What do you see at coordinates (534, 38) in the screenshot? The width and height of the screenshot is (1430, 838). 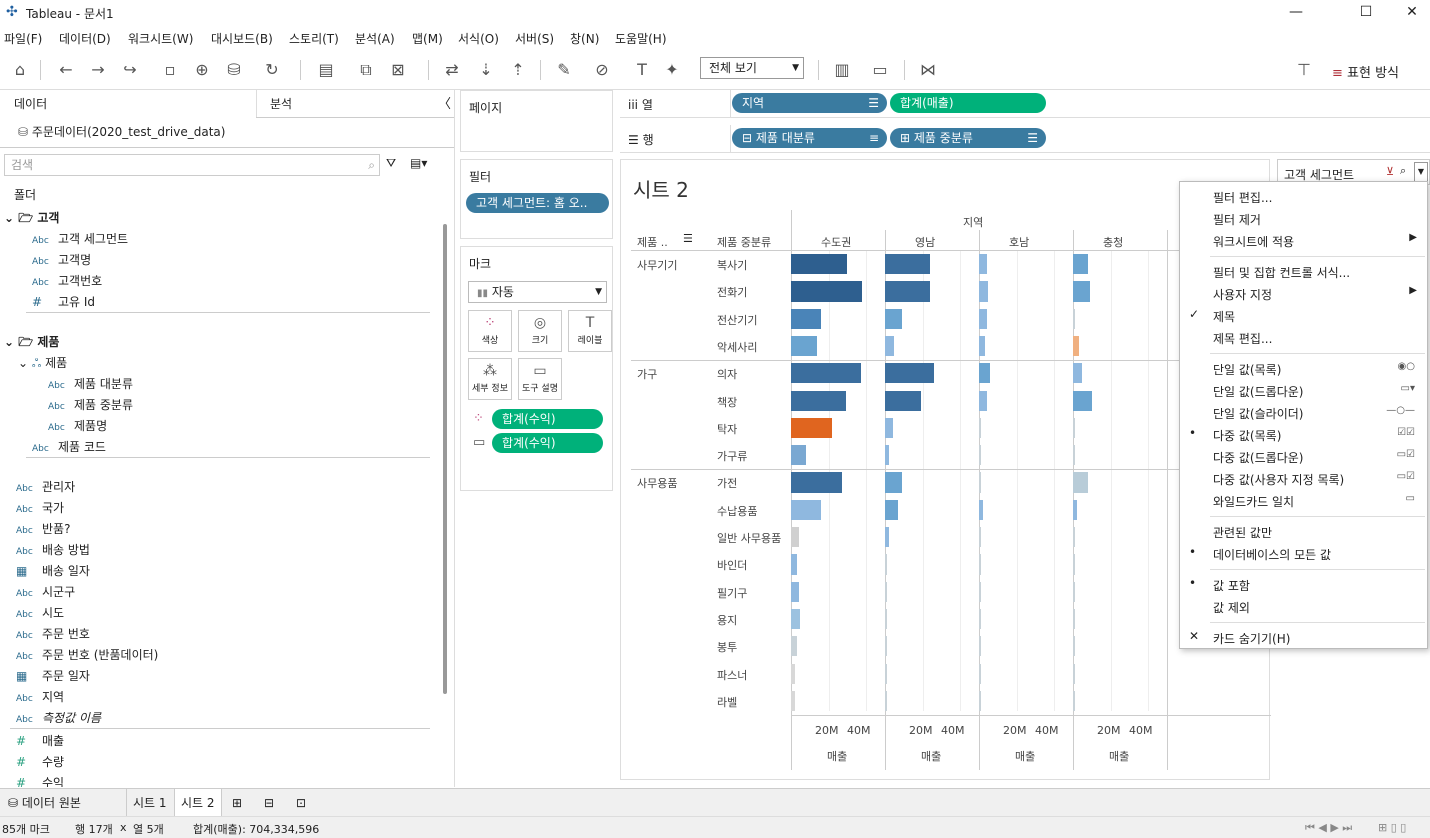 I see `menu-server: 서버(S)` at bounding box center [534, 38].